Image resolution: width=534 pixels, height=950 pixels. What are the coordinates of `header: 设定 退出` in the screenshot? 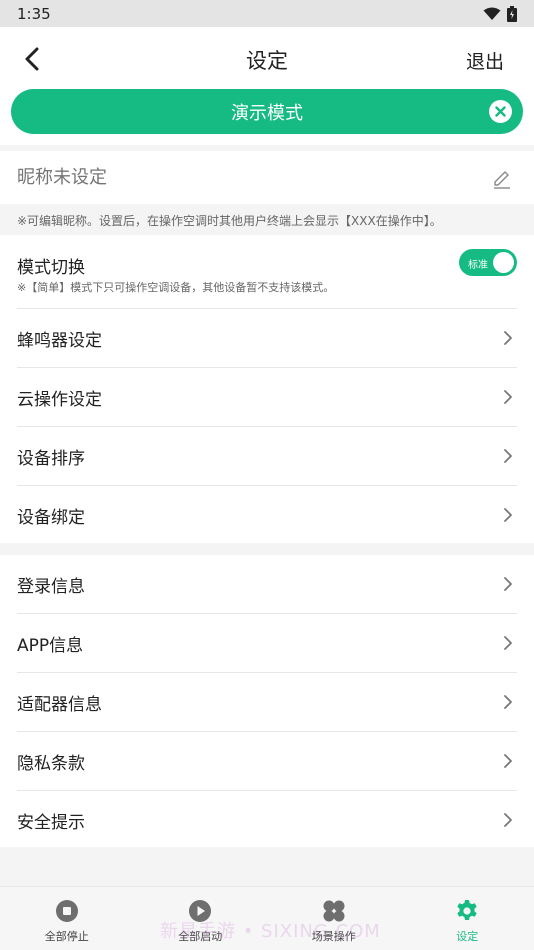 It's located at (267, 58).